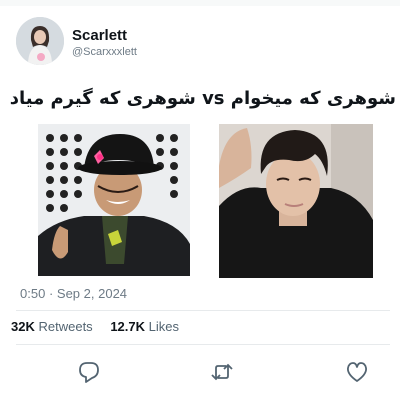 This screenshot has width=400, height=400. I want to click on tweet-timestamp: 0:50 · Sep 2, 2024, so click(73, 293).